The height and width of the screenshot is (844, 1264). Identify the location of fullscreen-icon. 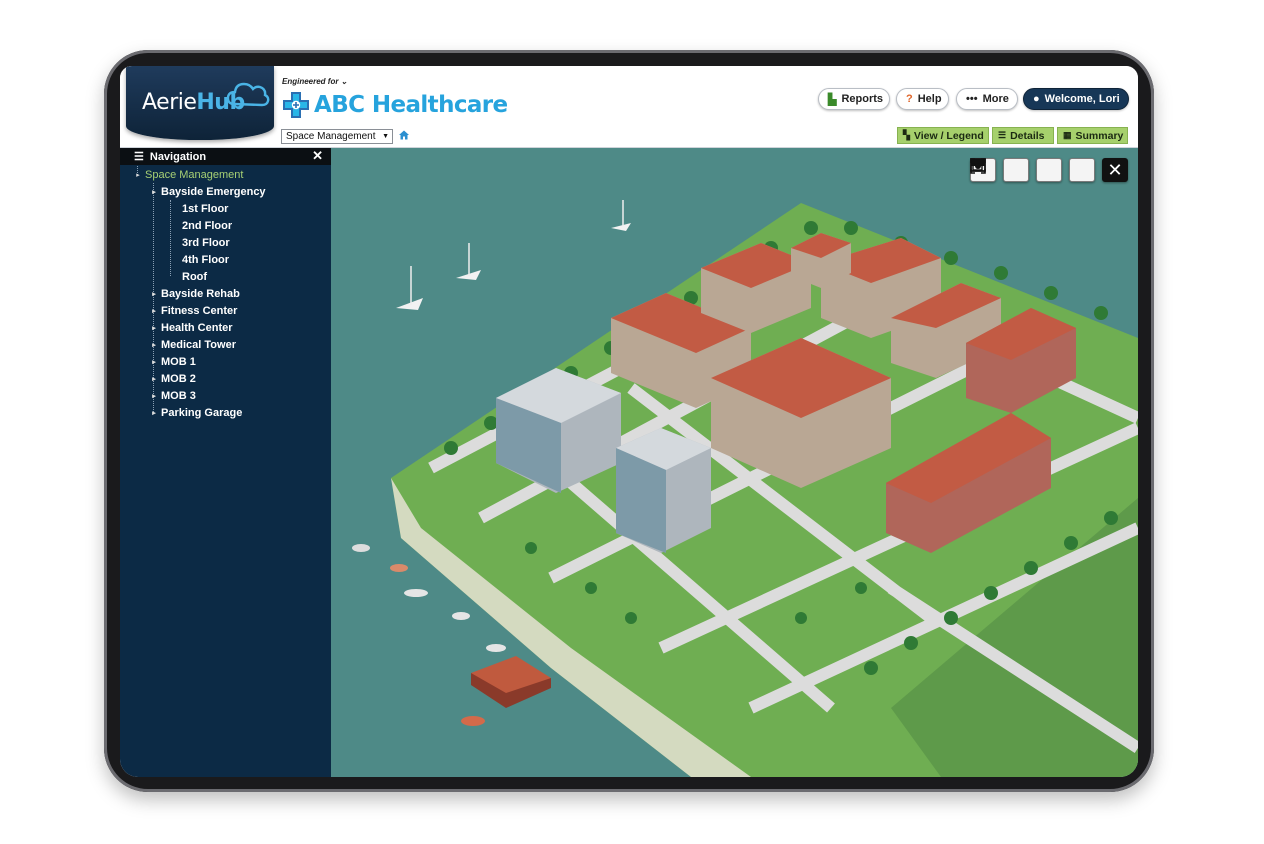
(1032, 170).